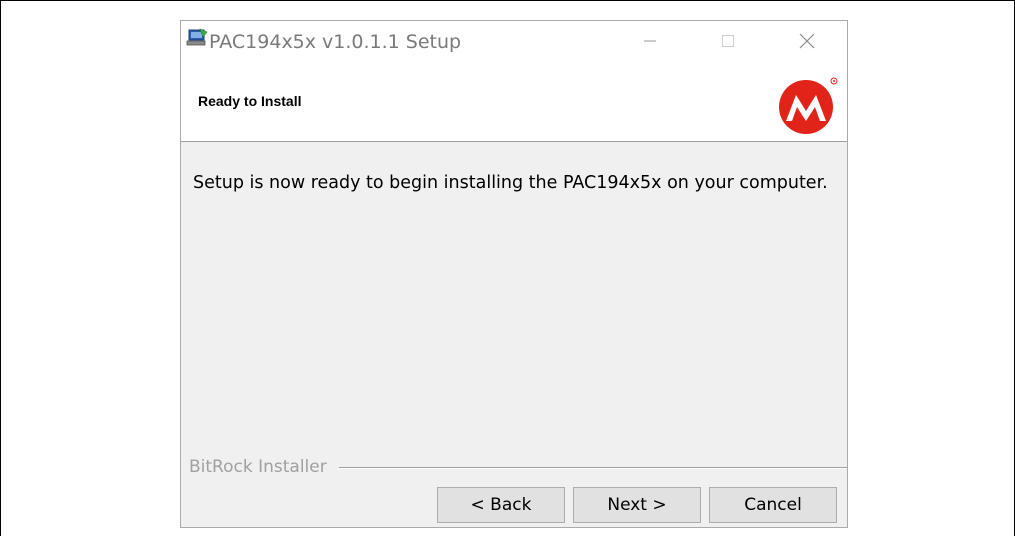 The height and width of the screenshot is (536, 1015). I want to click on cancel-button: Cancel, so click(773, 505).